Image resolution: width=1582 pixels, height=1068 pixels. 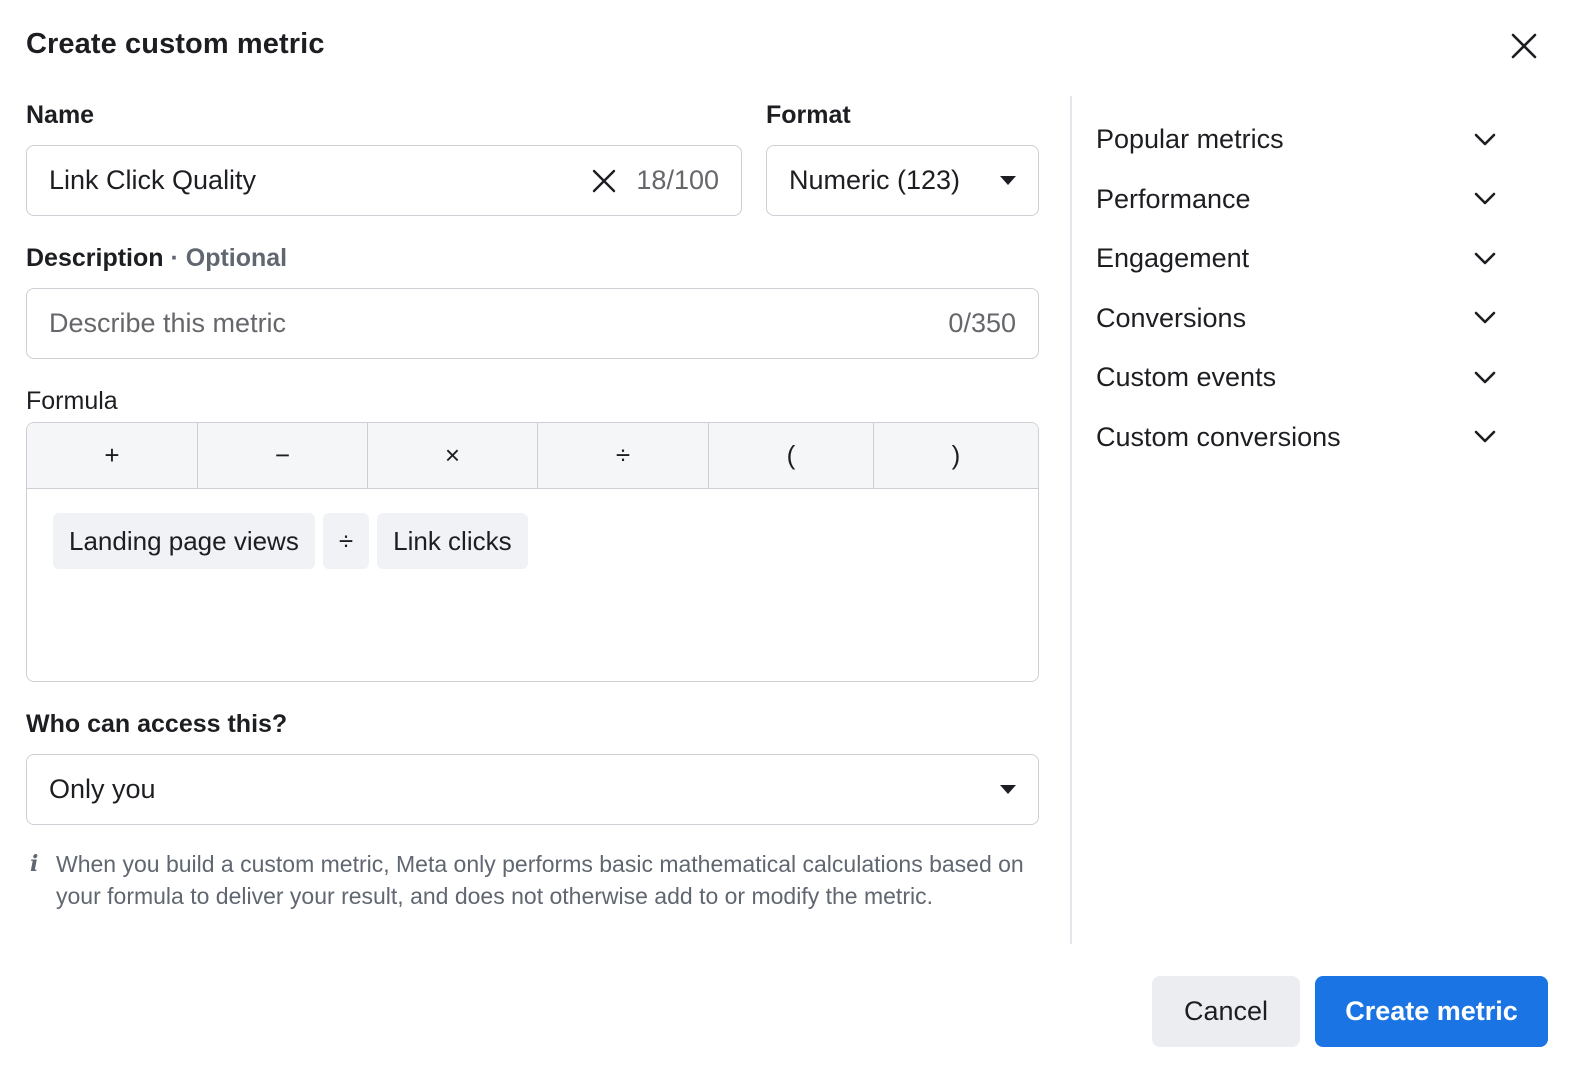 What do you see at coordinates (60, 115) in the screenshot?
I see `name-label: Name` at bounding box center [60, 115].